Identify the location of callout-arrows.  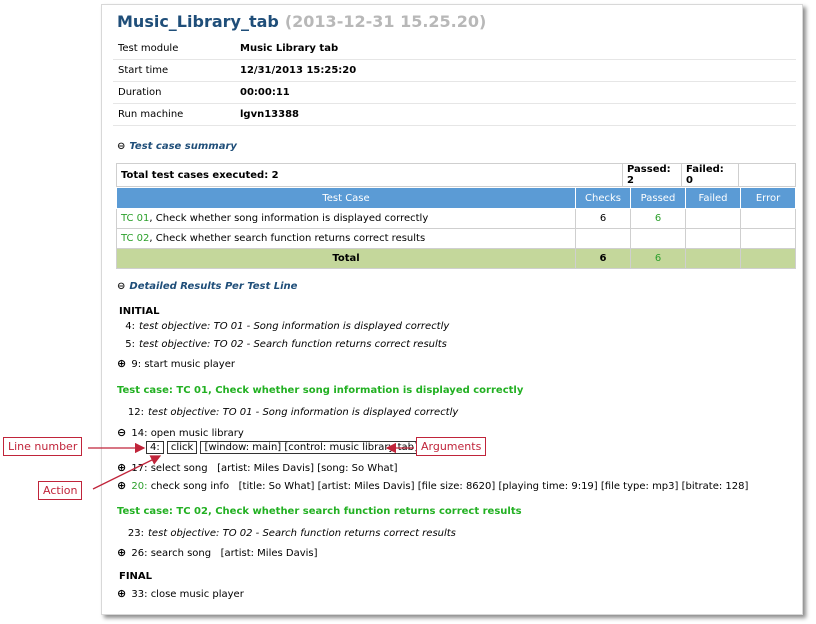
(251, 466).